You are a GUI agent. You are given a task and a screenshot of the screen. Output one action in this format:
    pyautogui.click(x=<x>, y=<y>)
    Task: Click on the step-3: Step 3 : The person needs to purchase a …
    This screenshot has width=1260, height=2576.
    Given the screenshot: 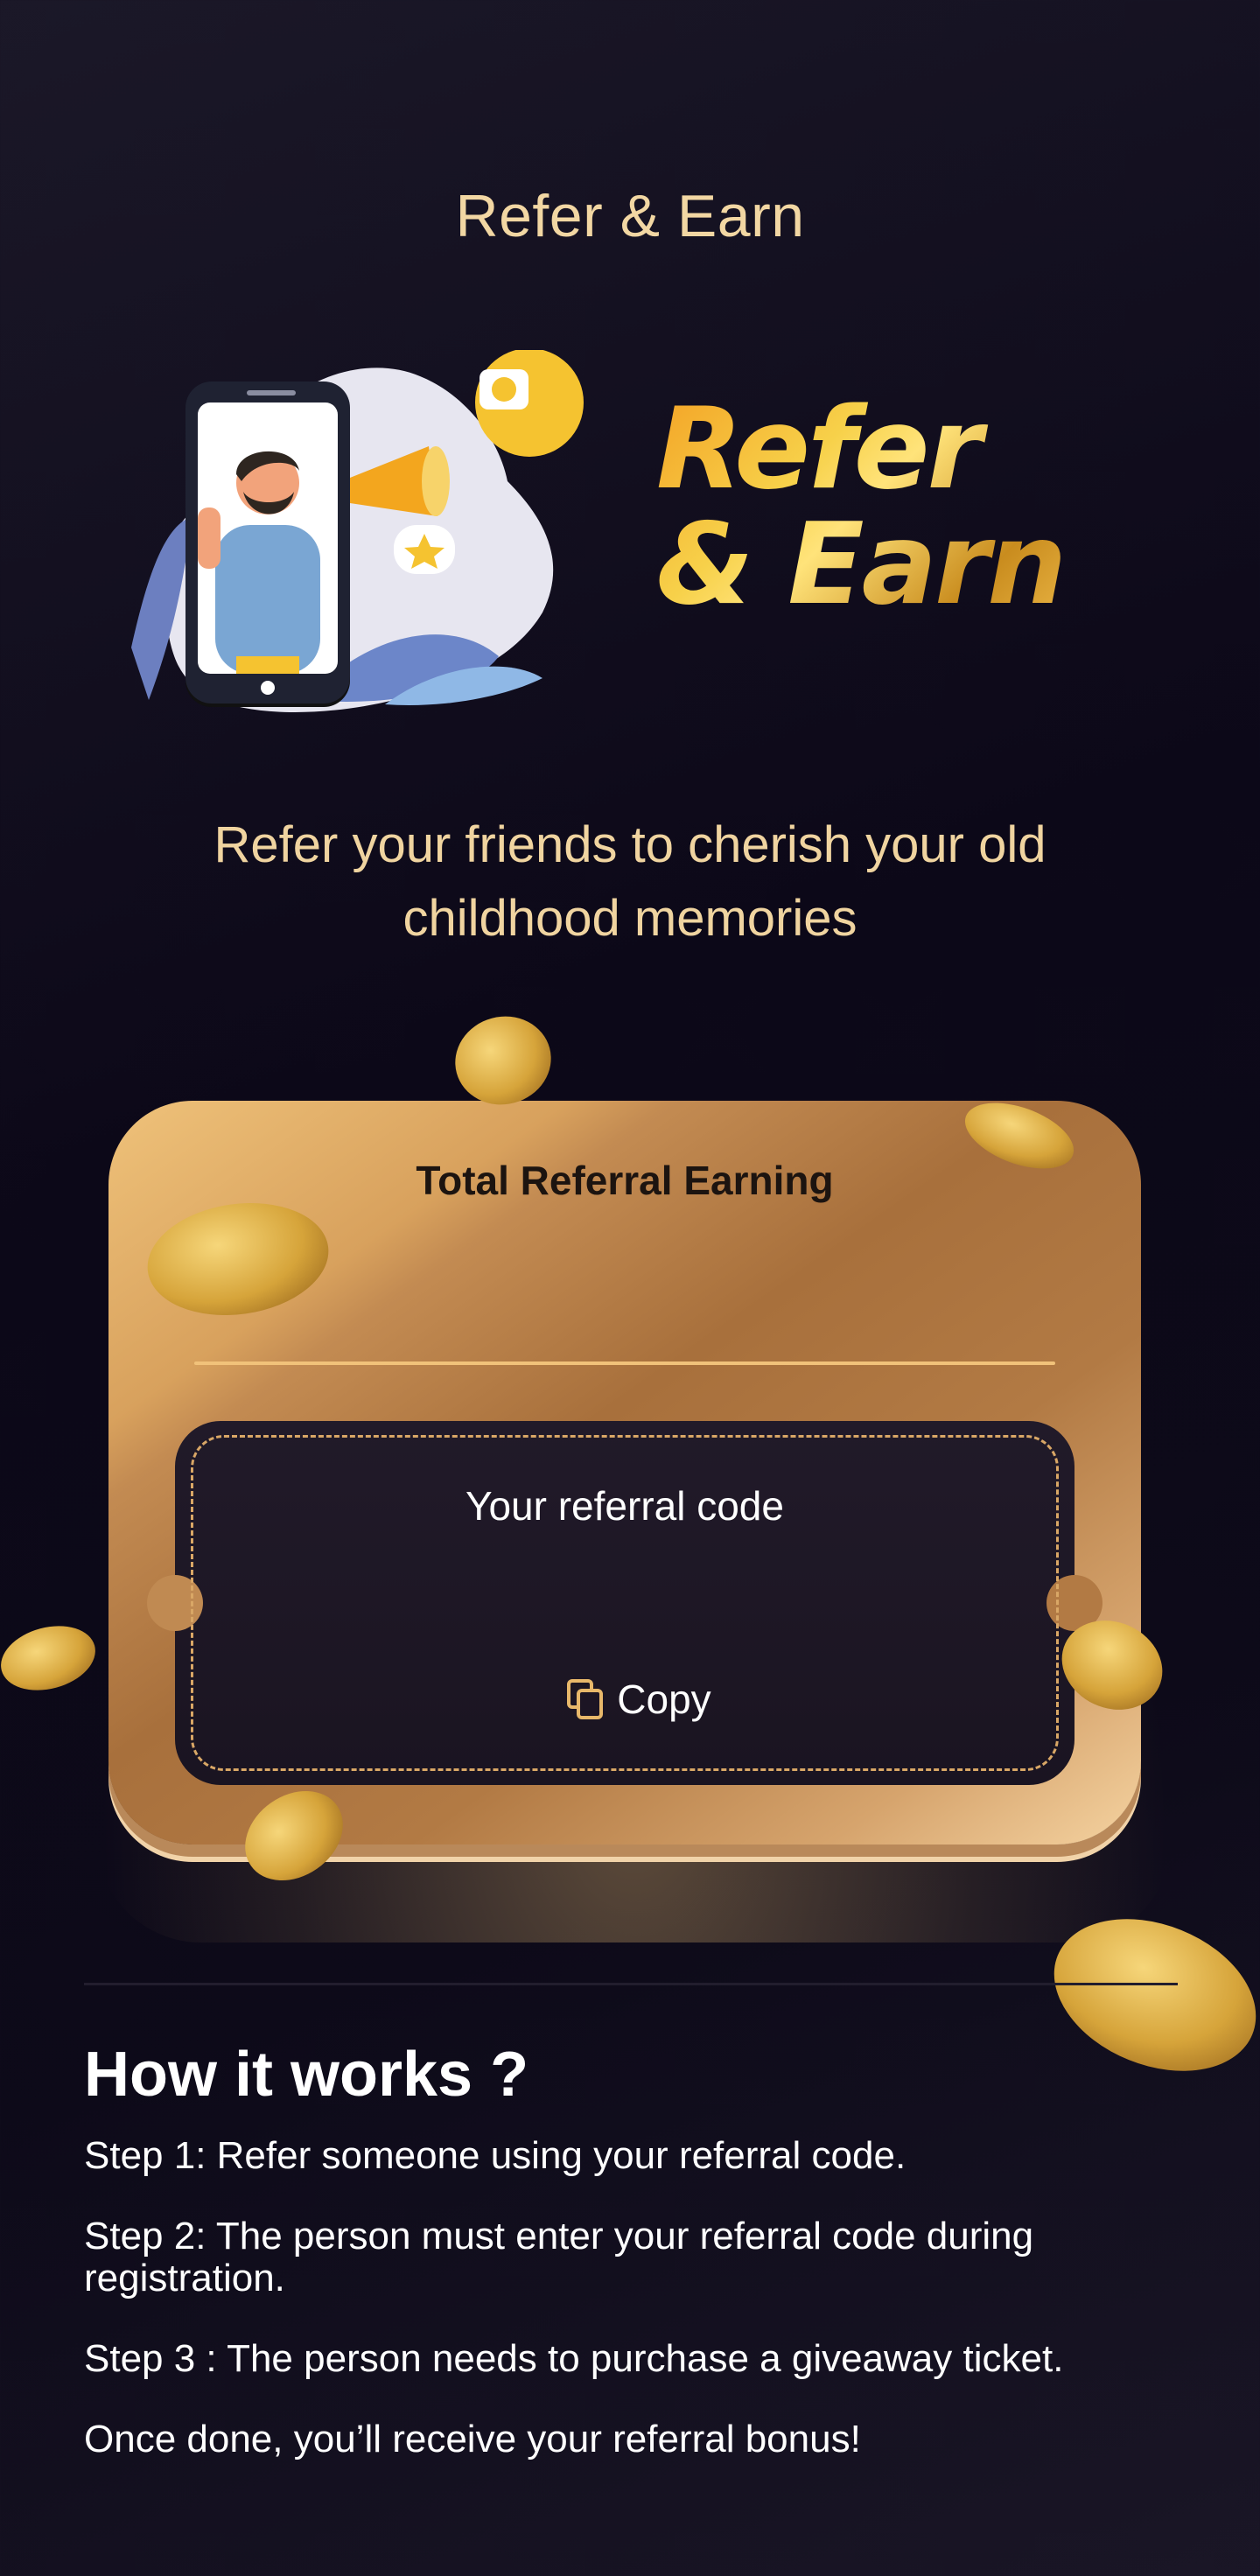 What is the action you would take?
    pyautogui.click(x=574, y=2358)
    